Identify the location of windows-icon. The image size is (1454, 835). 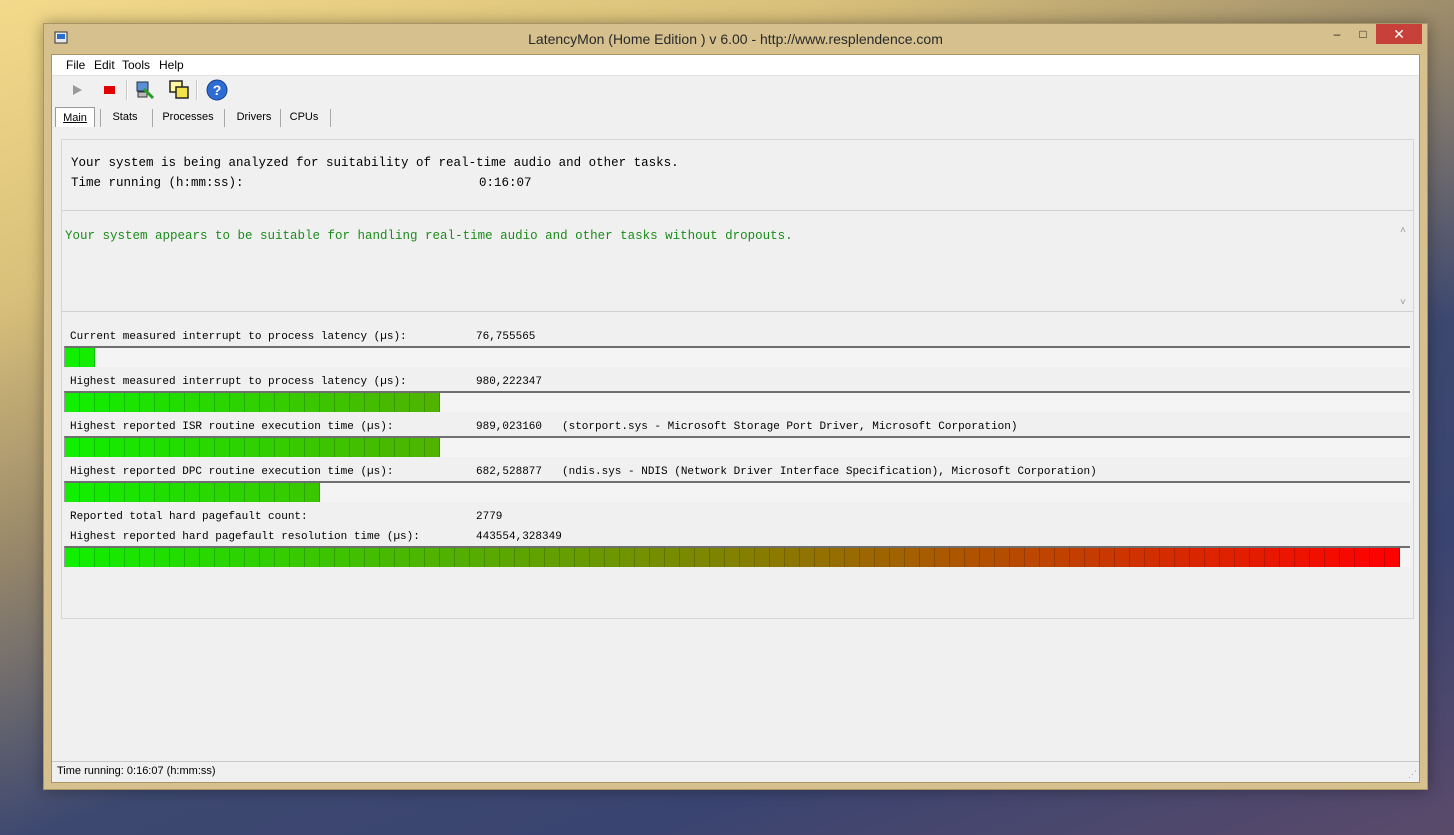
(179, 90).